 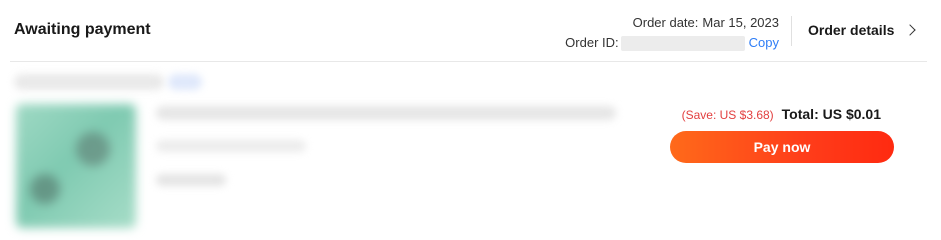 What do you see at coordinates (851, 30) in the screenshot?
I see `order-details-label: Order details` at bounding box center [851, 30].